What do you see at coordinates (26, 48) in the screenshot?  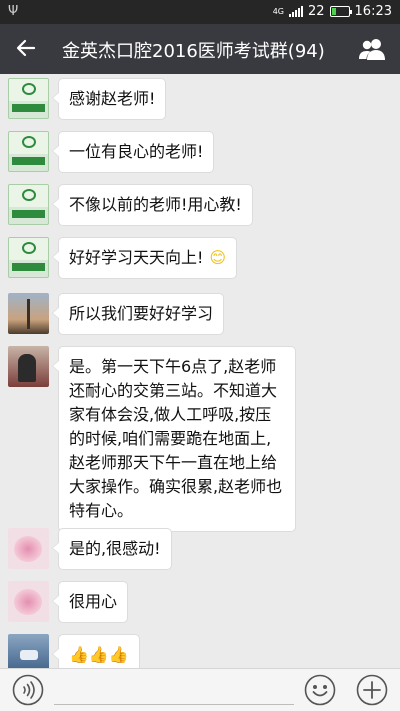 I see `back-arrow-icon` at bounding box center [26, 48].